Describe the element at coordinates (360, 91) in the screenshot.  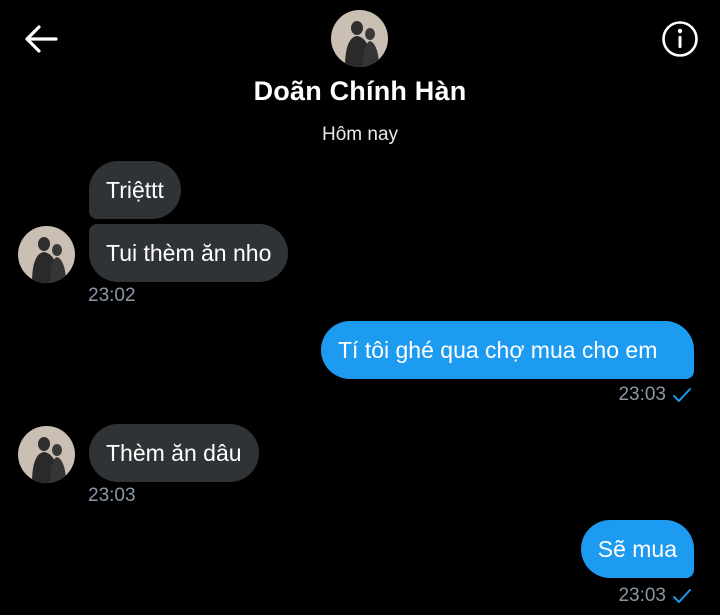
I see `contact-name: Doãn Chính Hàn` at that location.